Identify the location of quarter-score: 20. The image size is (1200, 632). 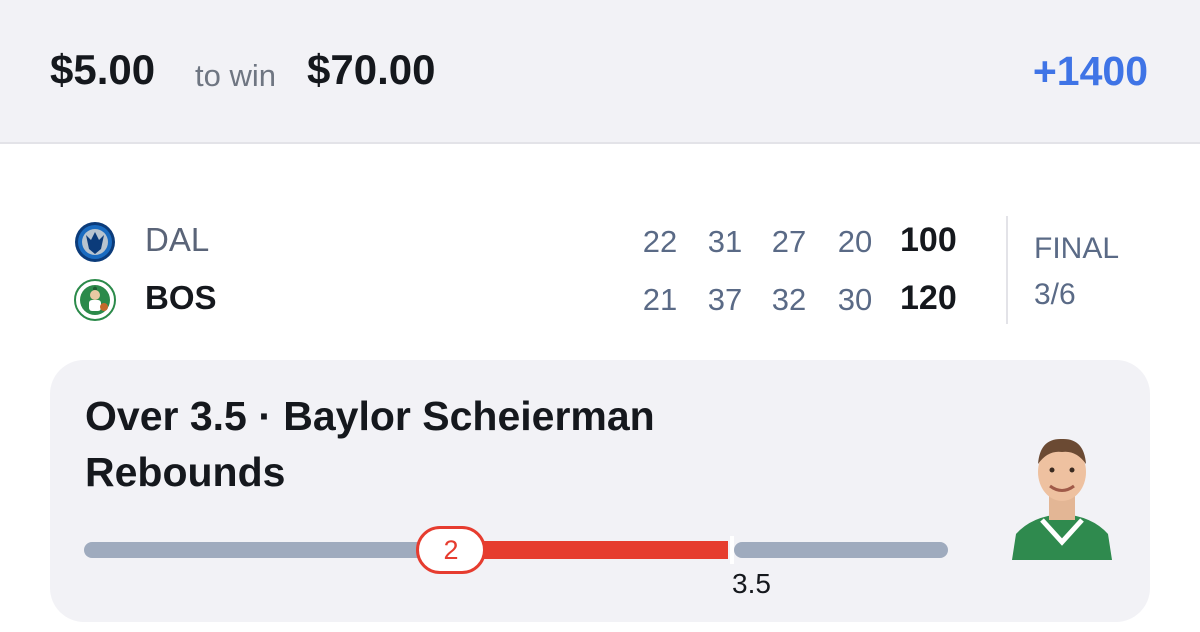
(855, 241).